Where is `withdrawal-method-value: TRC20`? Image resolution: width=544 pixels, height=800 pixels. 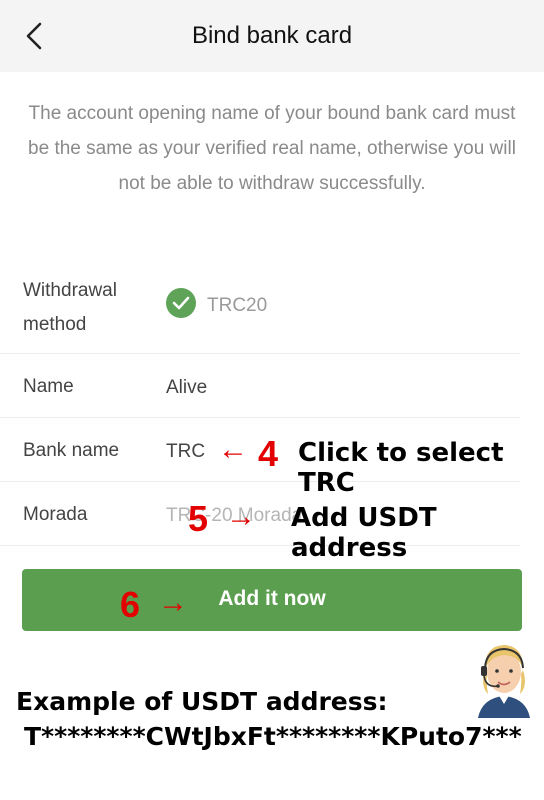
withdrawal-method-value: TRC20 is located at coordinates (237, 305).